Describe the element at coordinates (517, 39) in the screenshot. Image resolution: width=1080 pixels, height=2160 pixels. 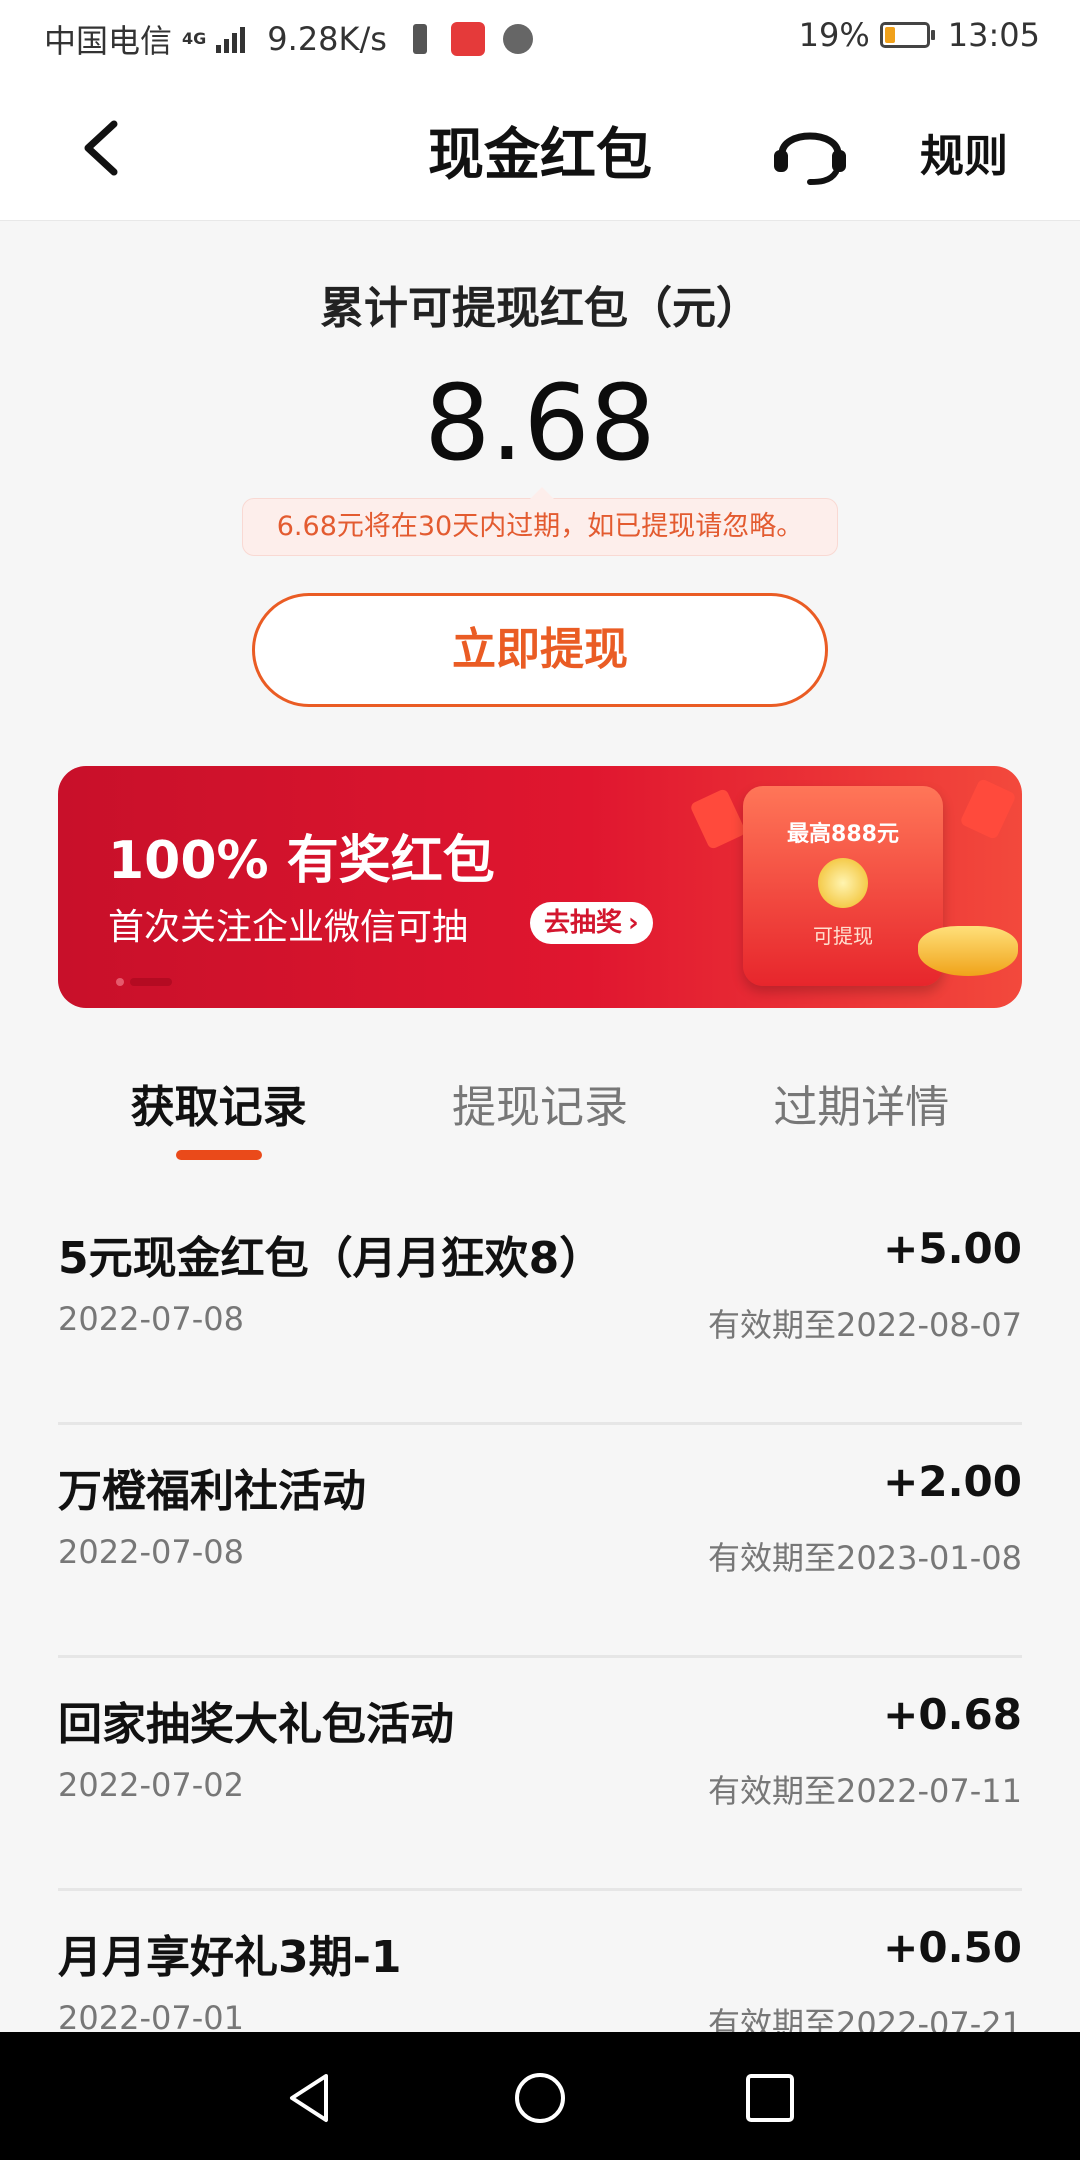
I see `sound-icon` at that location.